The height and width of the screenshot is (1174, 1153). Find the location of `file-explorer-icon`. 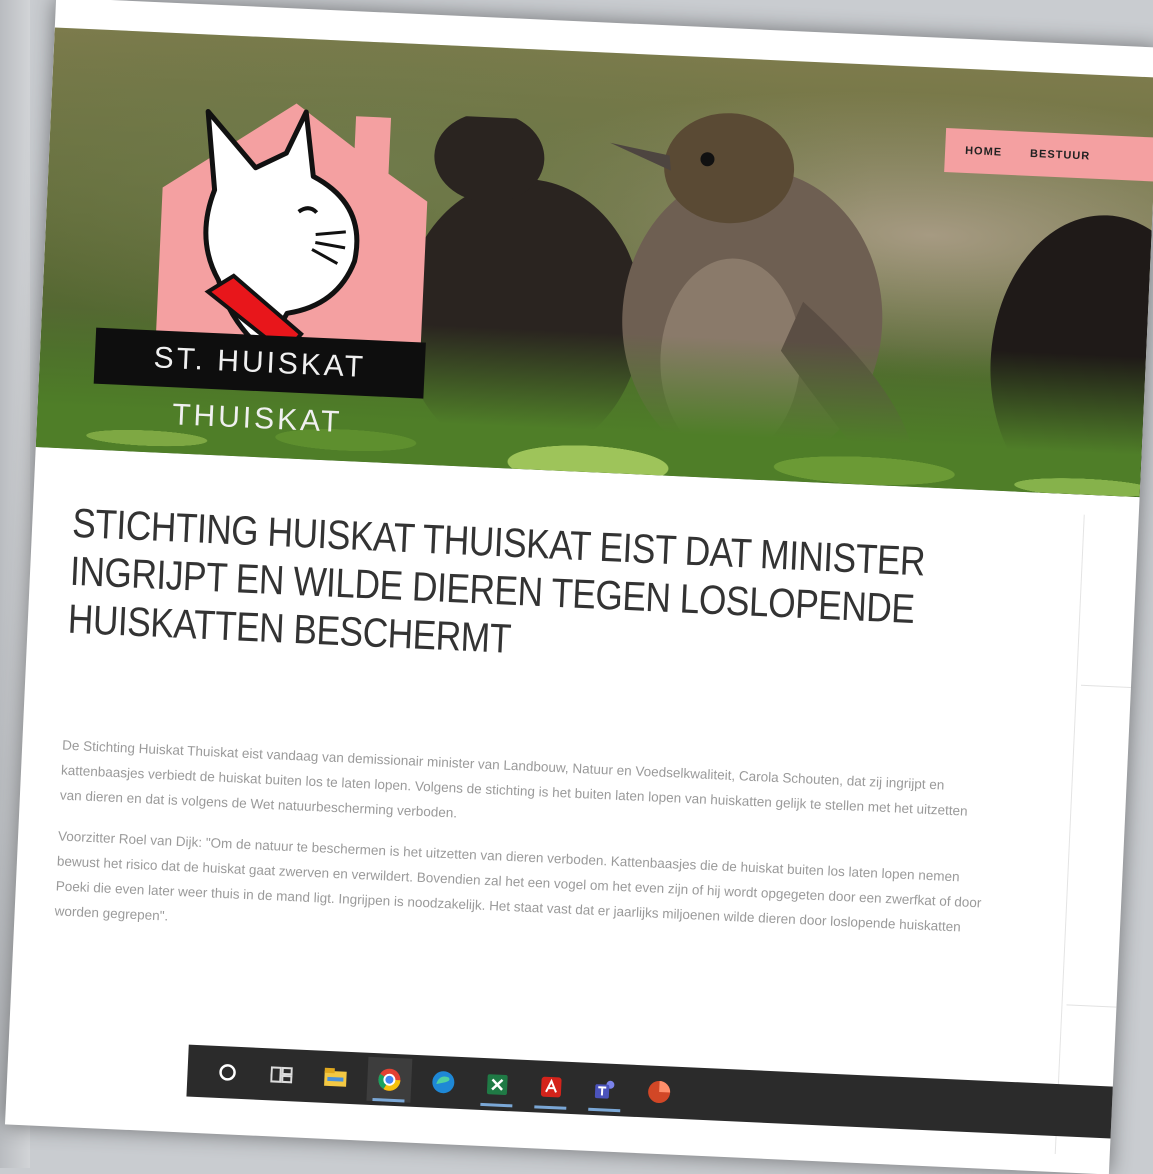

file-explorer-icon is located at coordinates (335, 1077).